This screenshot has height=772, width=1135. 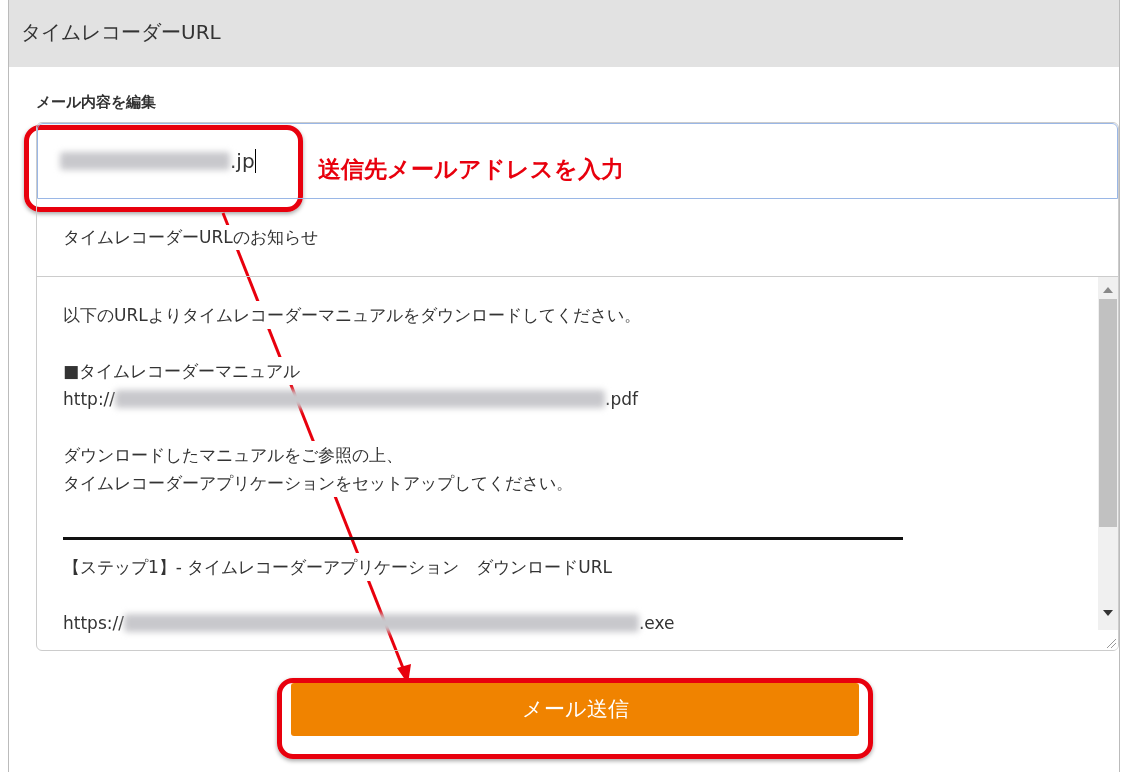 I want to click on text-cursor, so click(x=255, y=161).